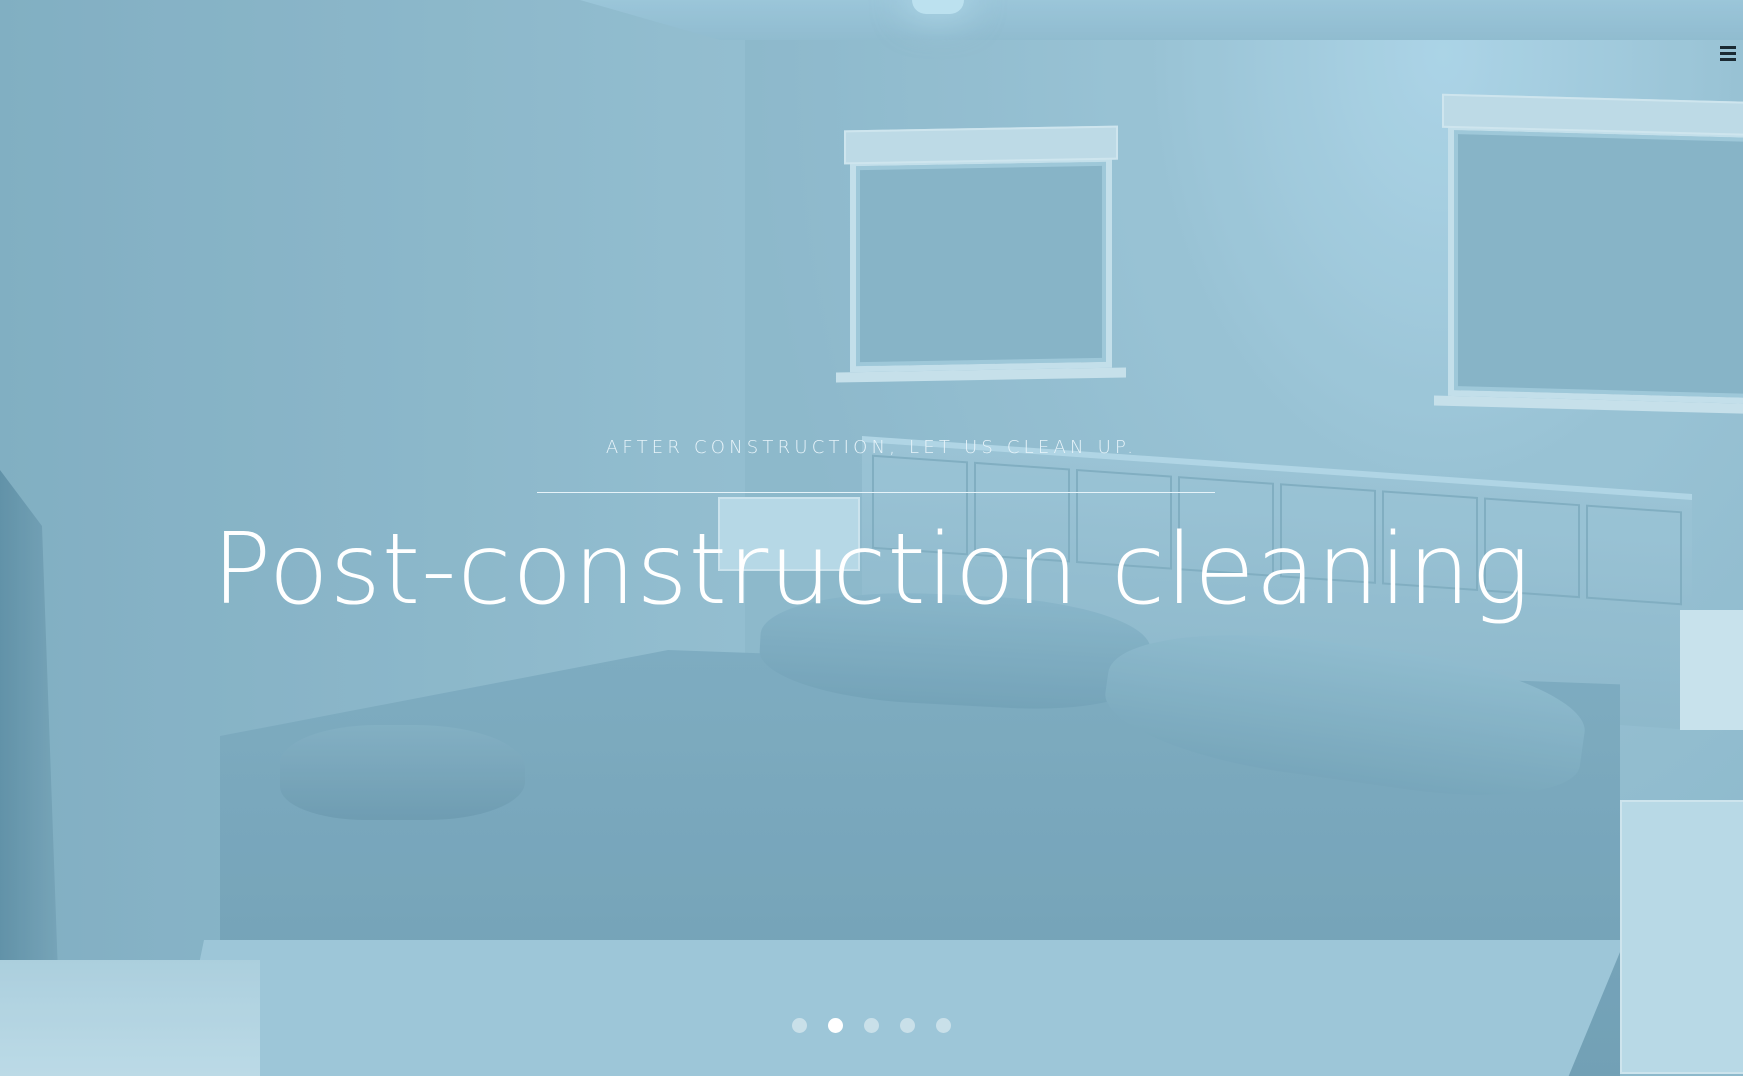 The width and height of the screenshot is (1743, 1076). I want to click on hero-subtitle: AFTER CONSTRUCTION, LET US CLEAN UP., so click(871, 447).